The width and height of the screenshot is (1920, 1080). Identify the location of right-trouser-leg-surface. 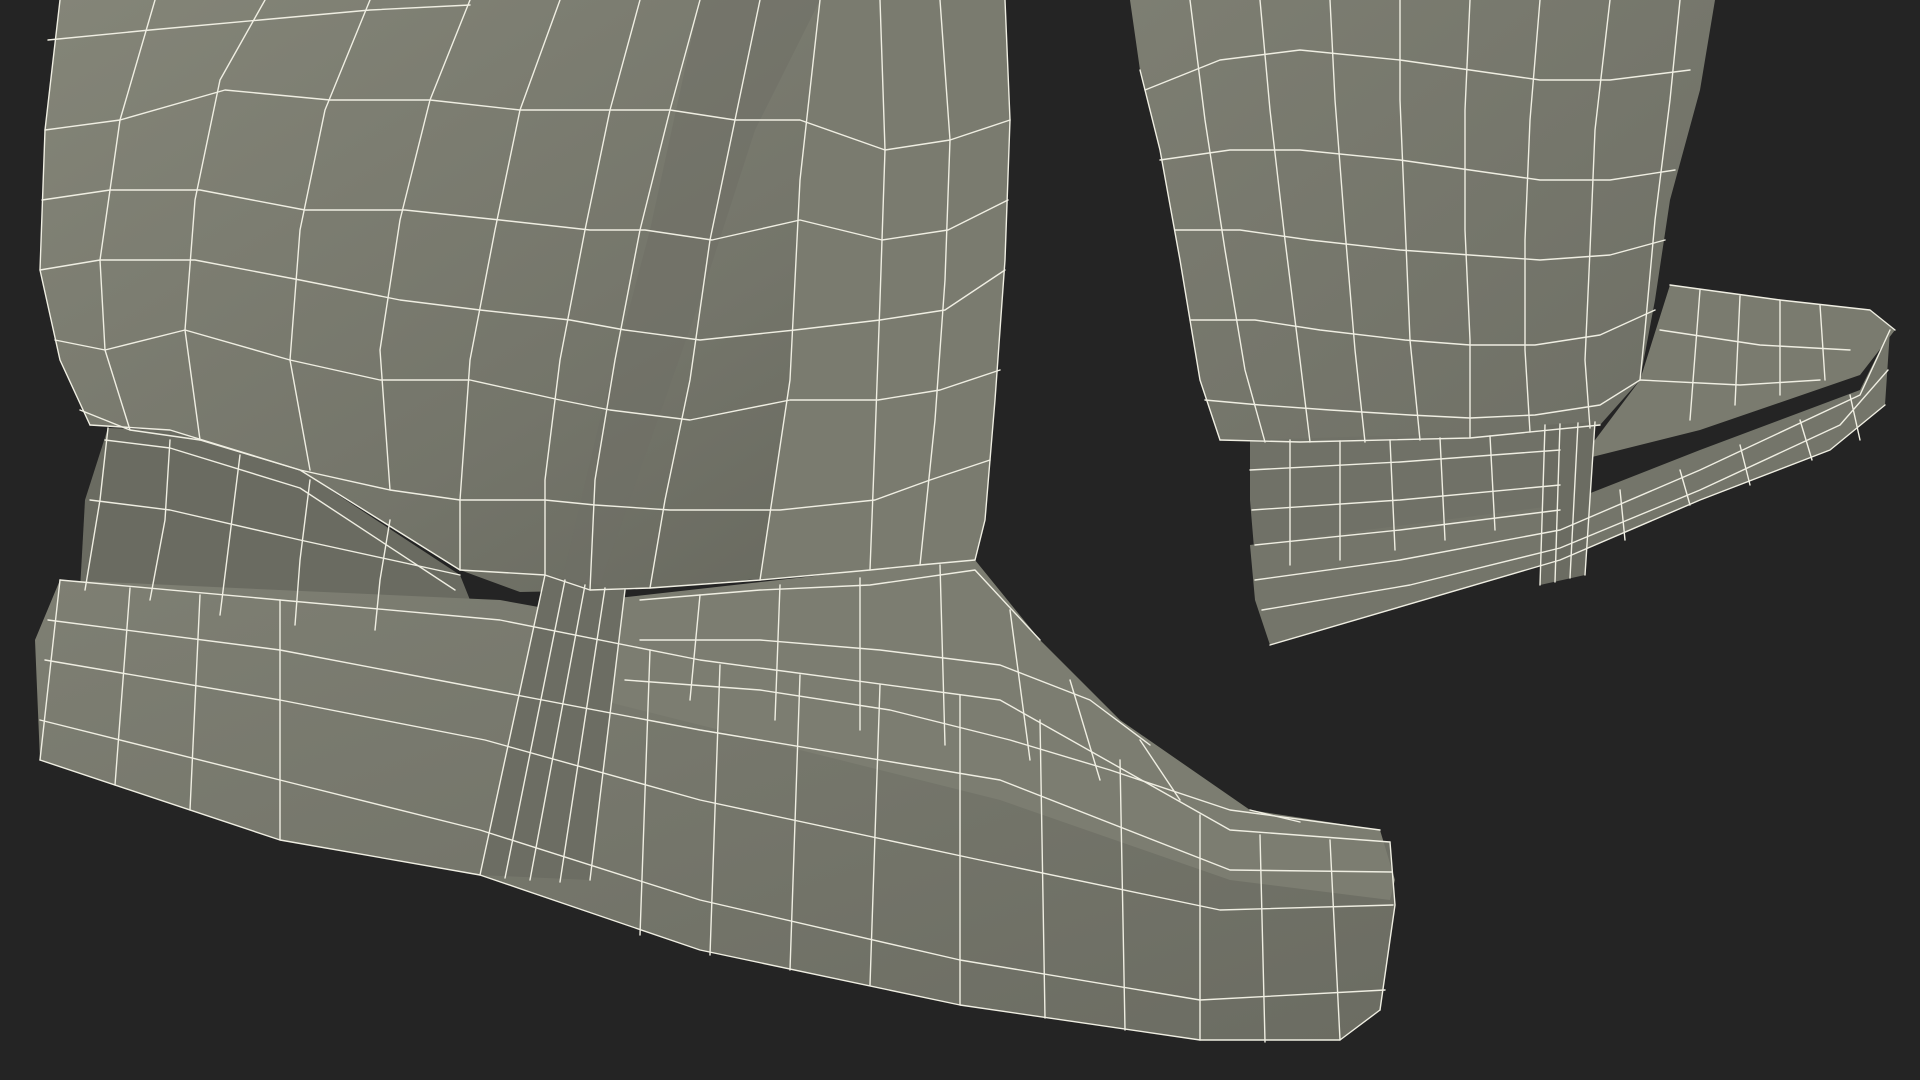
(1422, 221).